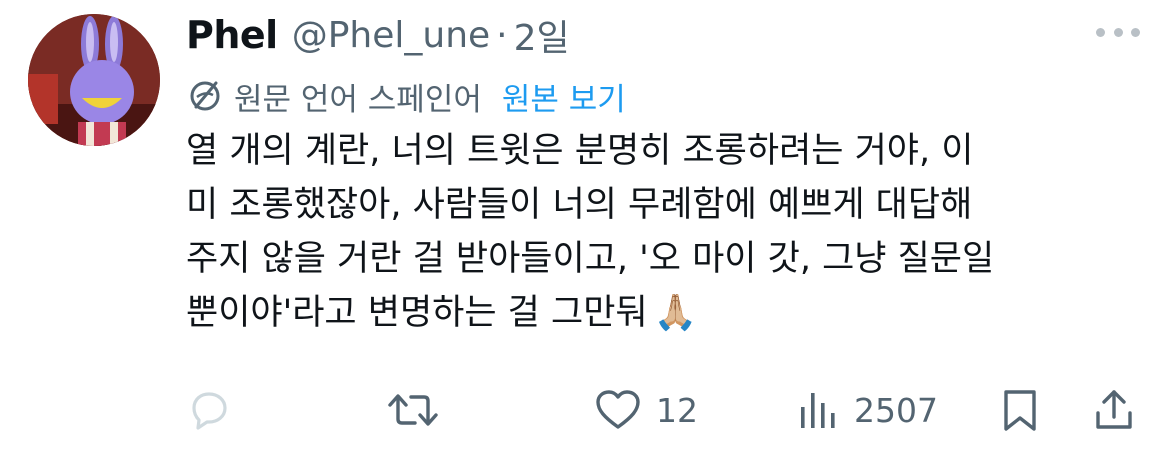 The height and width of the screenshot is (458, 1170). I want to click on tweet-text-line: 미 조롱했잖아, 사람들이 너의 무례함에 예쁘게 대답해, so click(579, 205).